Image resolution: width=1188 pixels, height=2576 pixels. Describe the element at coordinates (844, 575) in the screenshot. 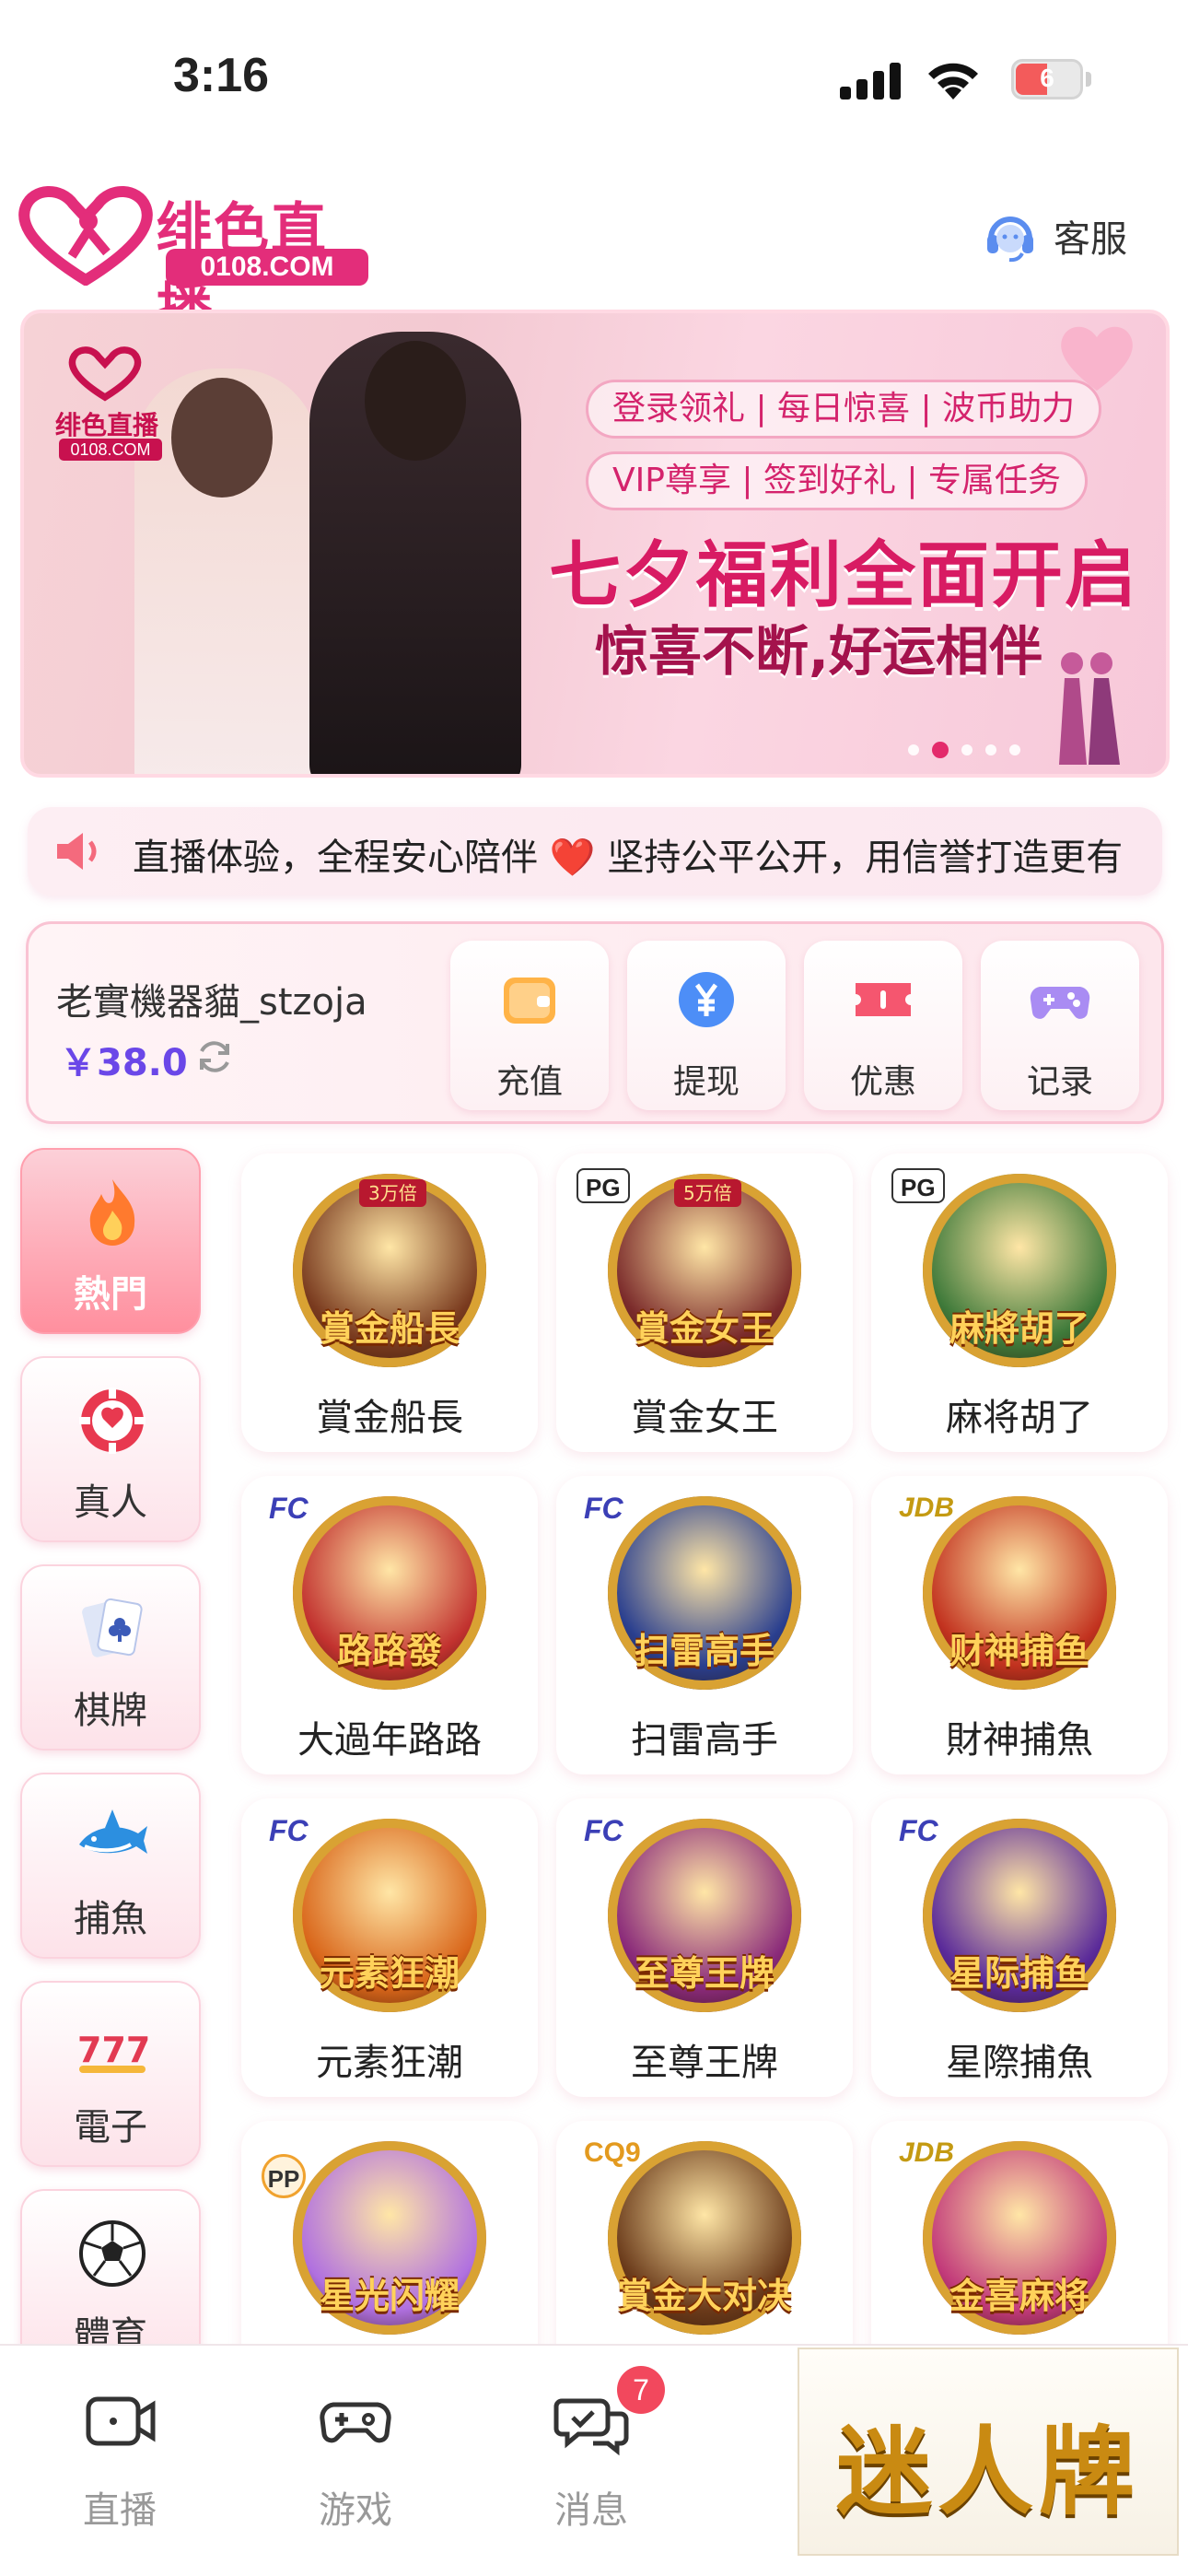

I see `banner-headline: 七夕福利全面开启` at that location.